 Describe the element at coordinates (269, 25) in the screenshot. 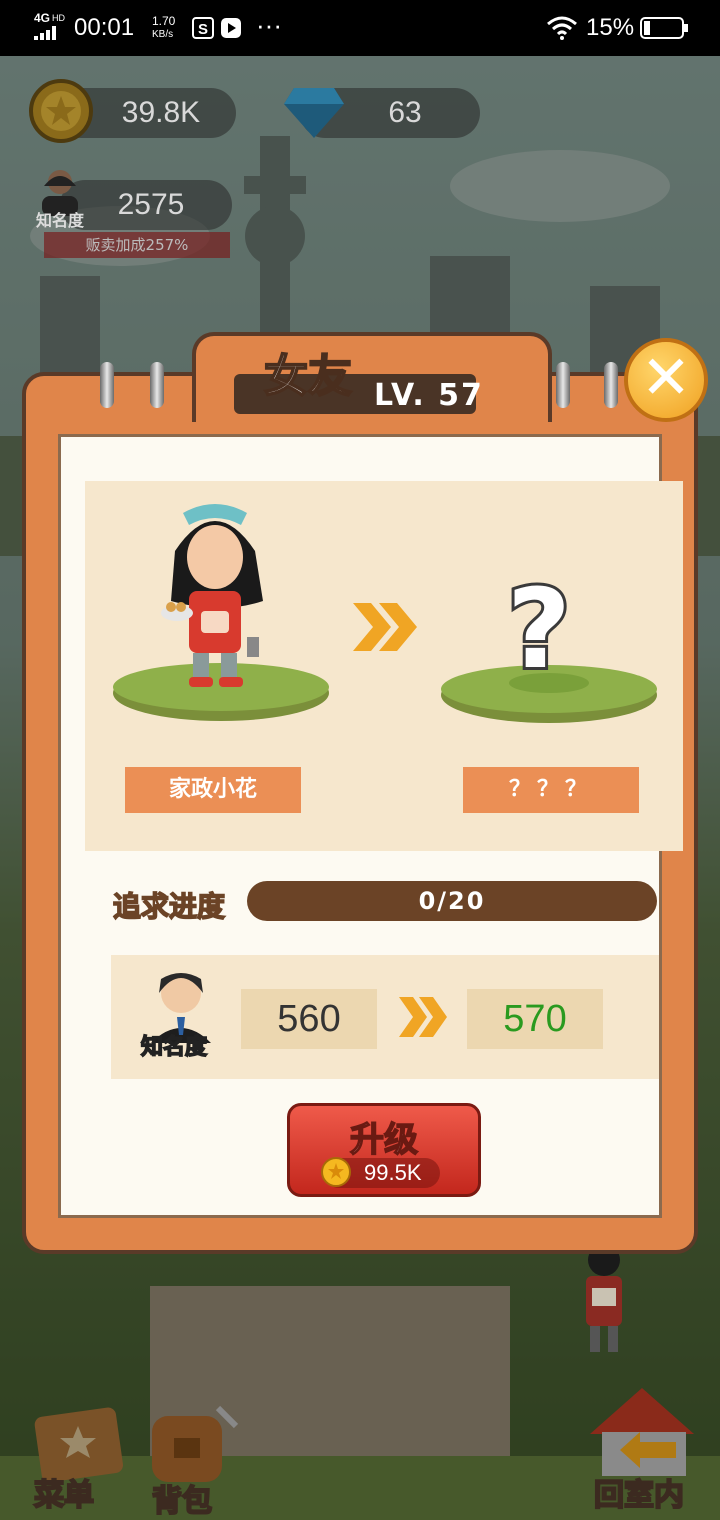

I see `more-dots-icon: ···` at that location.